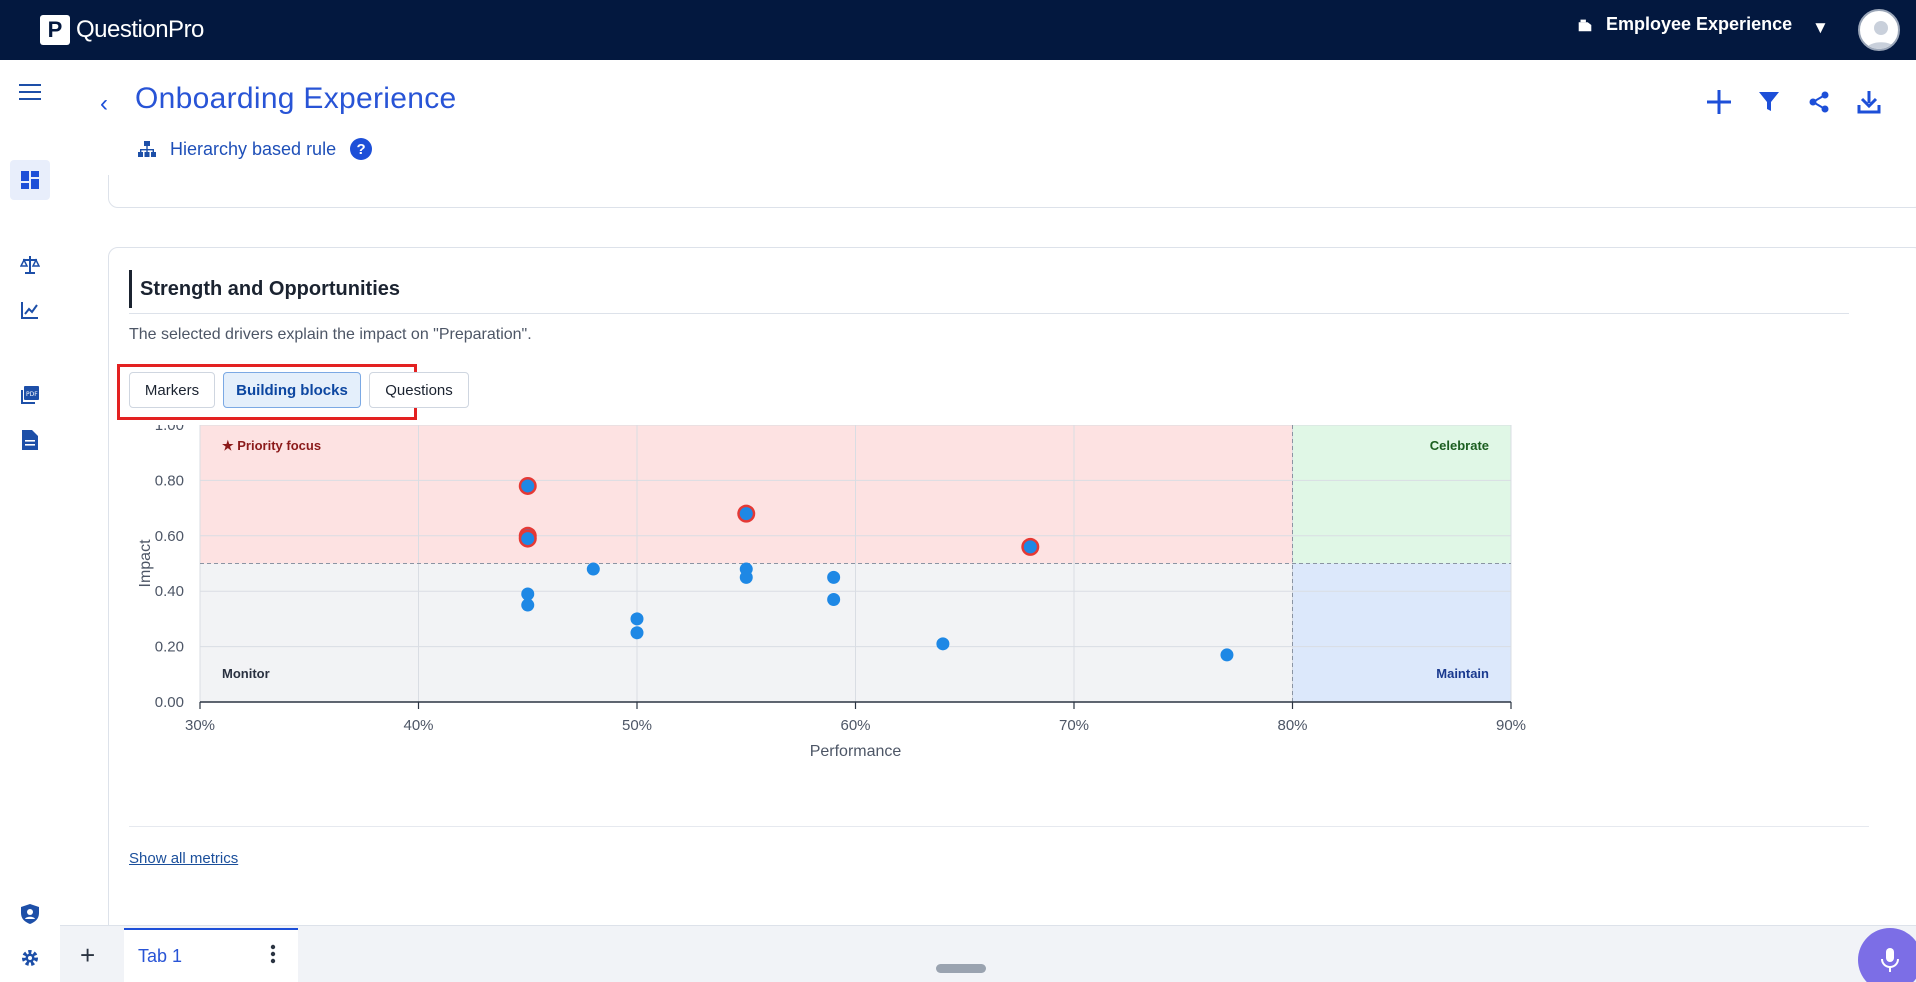 This screenshot has height=982, width=1916. What do you see at coordinates (746, 494) in the screenshot?
I see `priority-focus-quadrant` at bounding box center [746, 494].